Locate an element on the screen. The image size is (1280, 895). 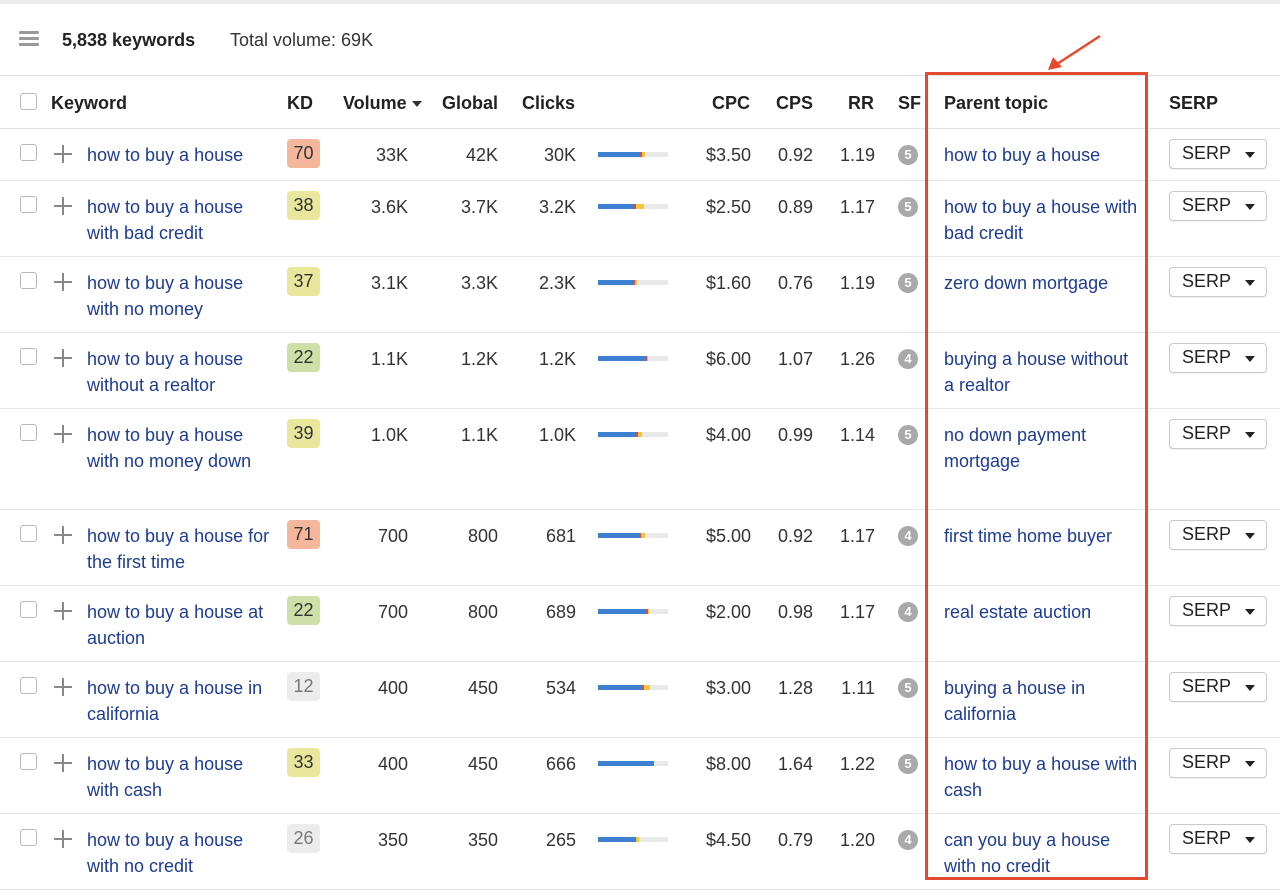
parent-topic-link: how to buy a house with cash is located at coordinates (1041, 777).